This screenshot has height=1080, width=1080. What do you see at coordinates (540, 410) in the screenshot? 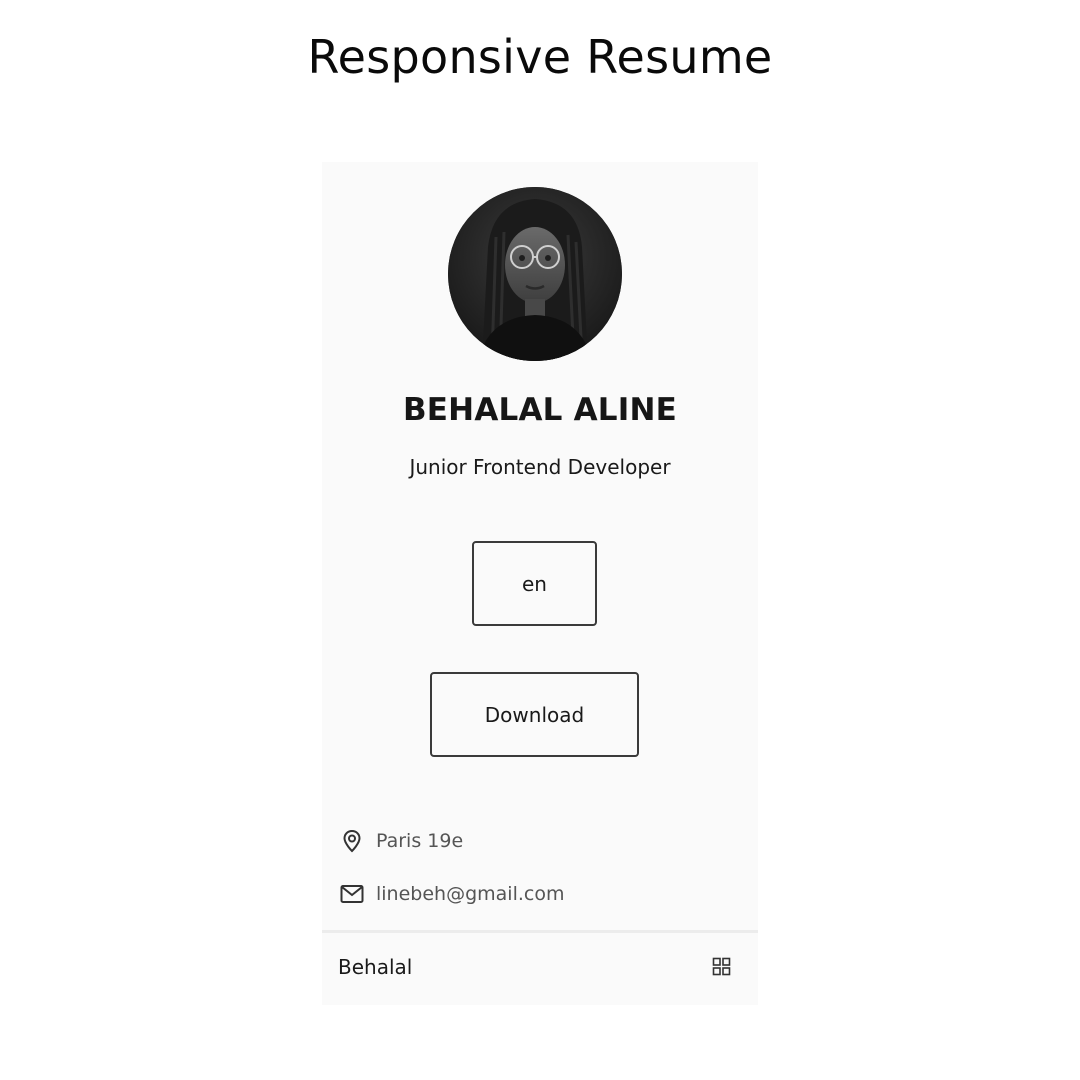
I see `profile-name: BEHALAL ALINE` at bounding box center [540, 410].